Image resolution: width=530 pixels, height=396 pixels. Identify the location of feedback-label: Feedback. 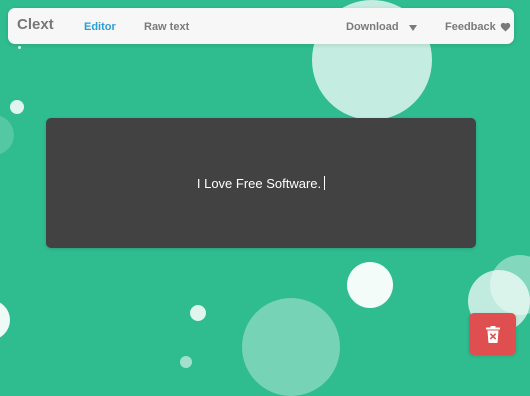
(470, 27).